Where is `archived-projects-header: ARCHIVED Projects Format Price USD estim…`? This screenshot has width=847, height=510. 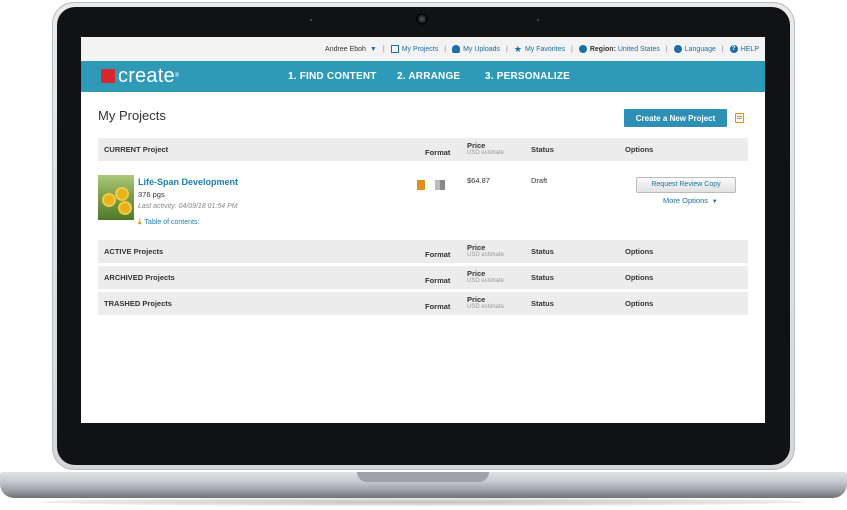 archived-projects-header: ARCHIVED Projects Format Price USD estim… is located at coordinates (423, 277).